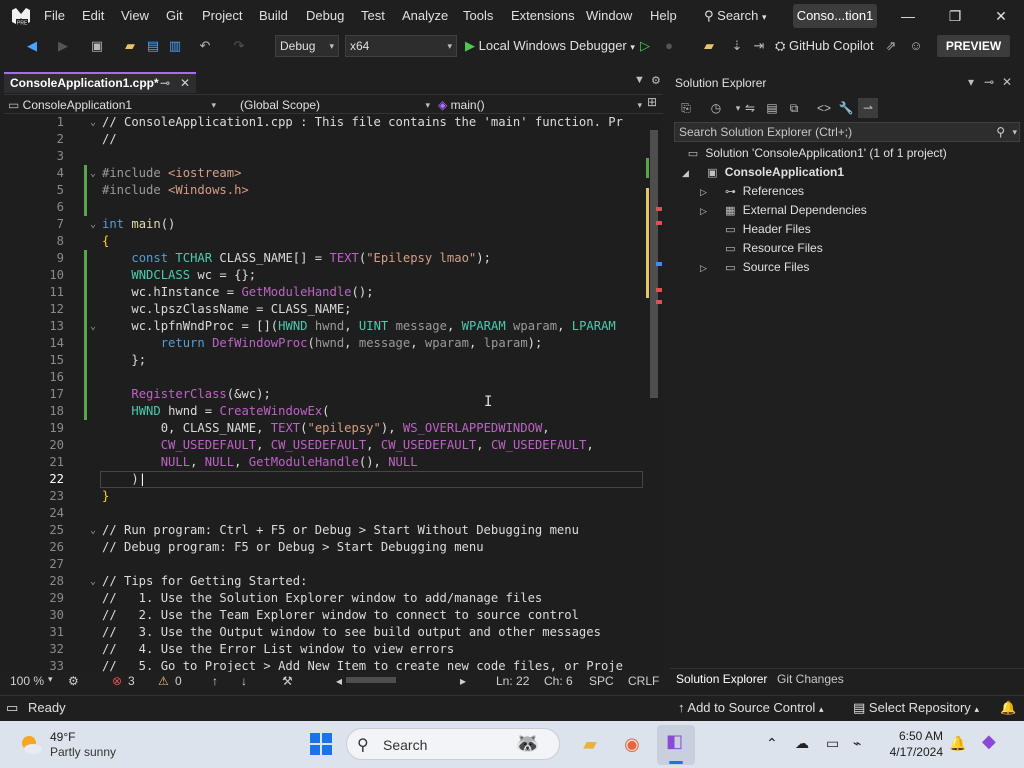 This screenshot has height=768, width=1024. I want to click on tab-consoleapplication1-cpp: ConsoleApplication1.cpp* ⊸ ✕, so click(100, 82).